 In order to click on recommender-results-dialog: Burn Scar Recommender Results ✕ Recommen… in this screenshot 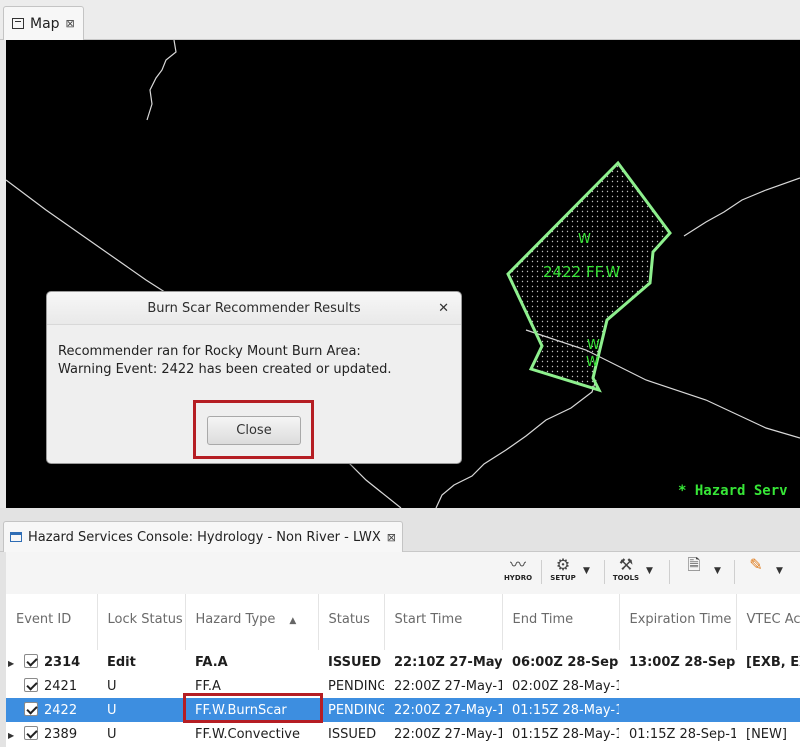, I will do `click(254, 377)`.